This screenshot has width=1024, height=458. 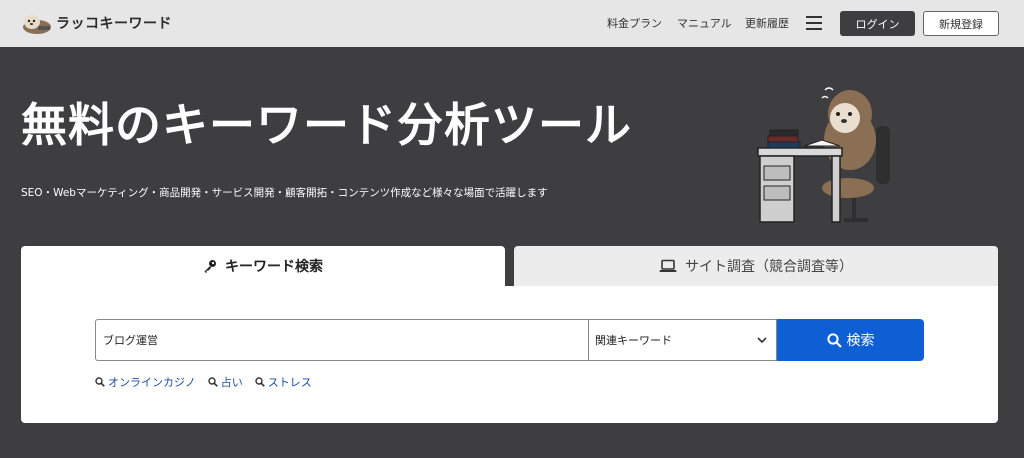 I want to click on key-icon, so click(x=210, y=266).